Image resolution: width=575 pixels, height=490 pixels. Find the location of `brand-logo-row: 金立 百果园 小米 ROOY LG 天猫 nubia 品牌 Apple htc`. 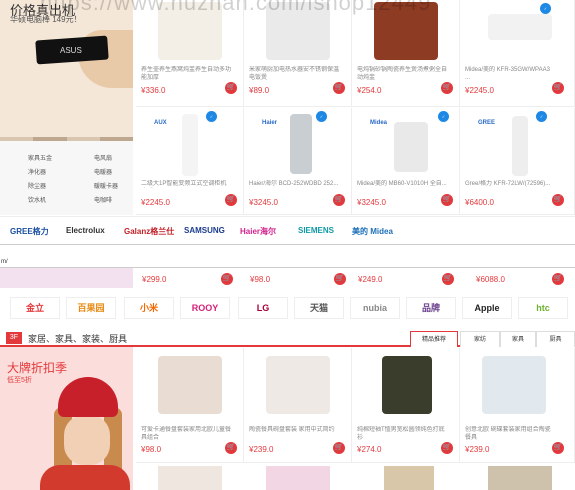

brand-logo-row: 金立 百果园 小米 ROOY LG 天猫 nubia 品牌 Apple htc is located at coordinates (287, 308).